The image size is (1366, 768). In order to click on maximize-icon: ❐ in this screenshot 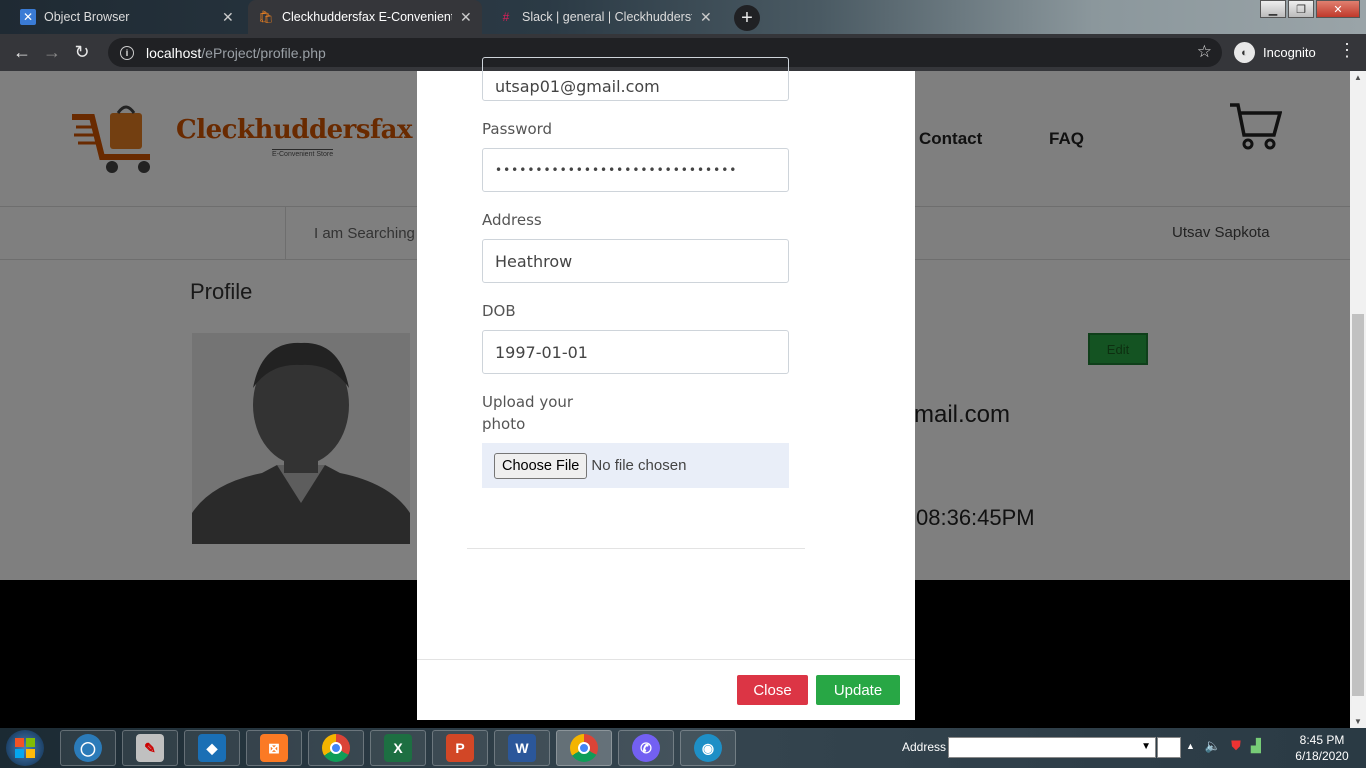, I will do `click(1301, 9)`.